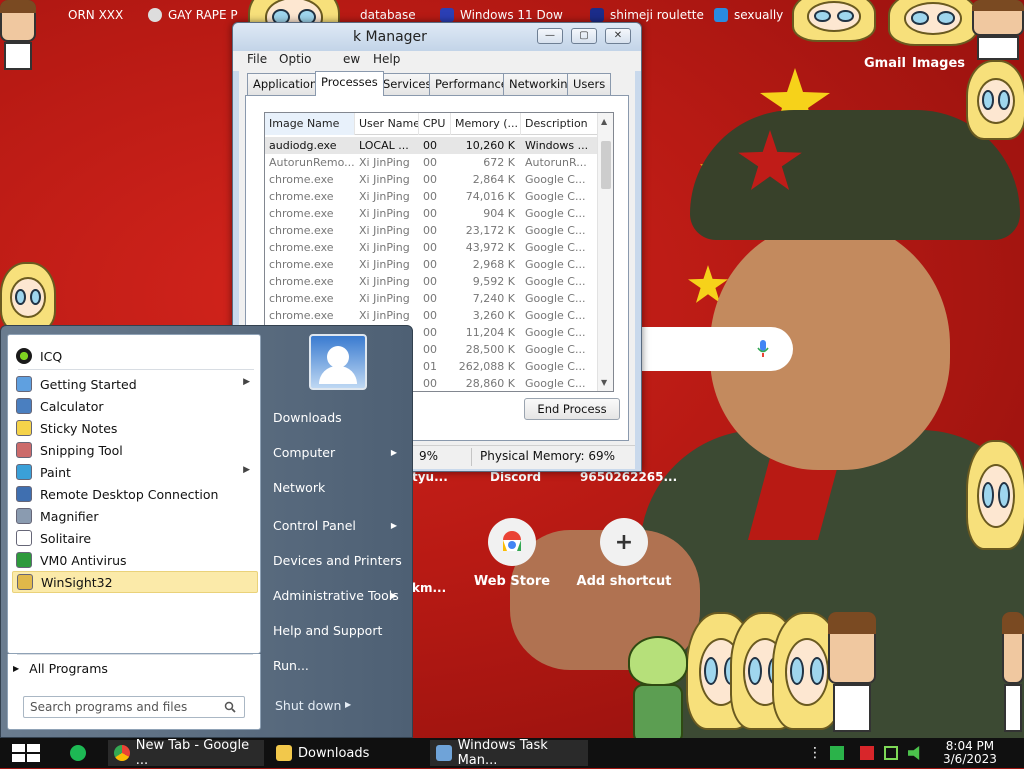 The width and height of the screenshot is (1024, 769). I want to click on volume-icon, so click(914, 753).